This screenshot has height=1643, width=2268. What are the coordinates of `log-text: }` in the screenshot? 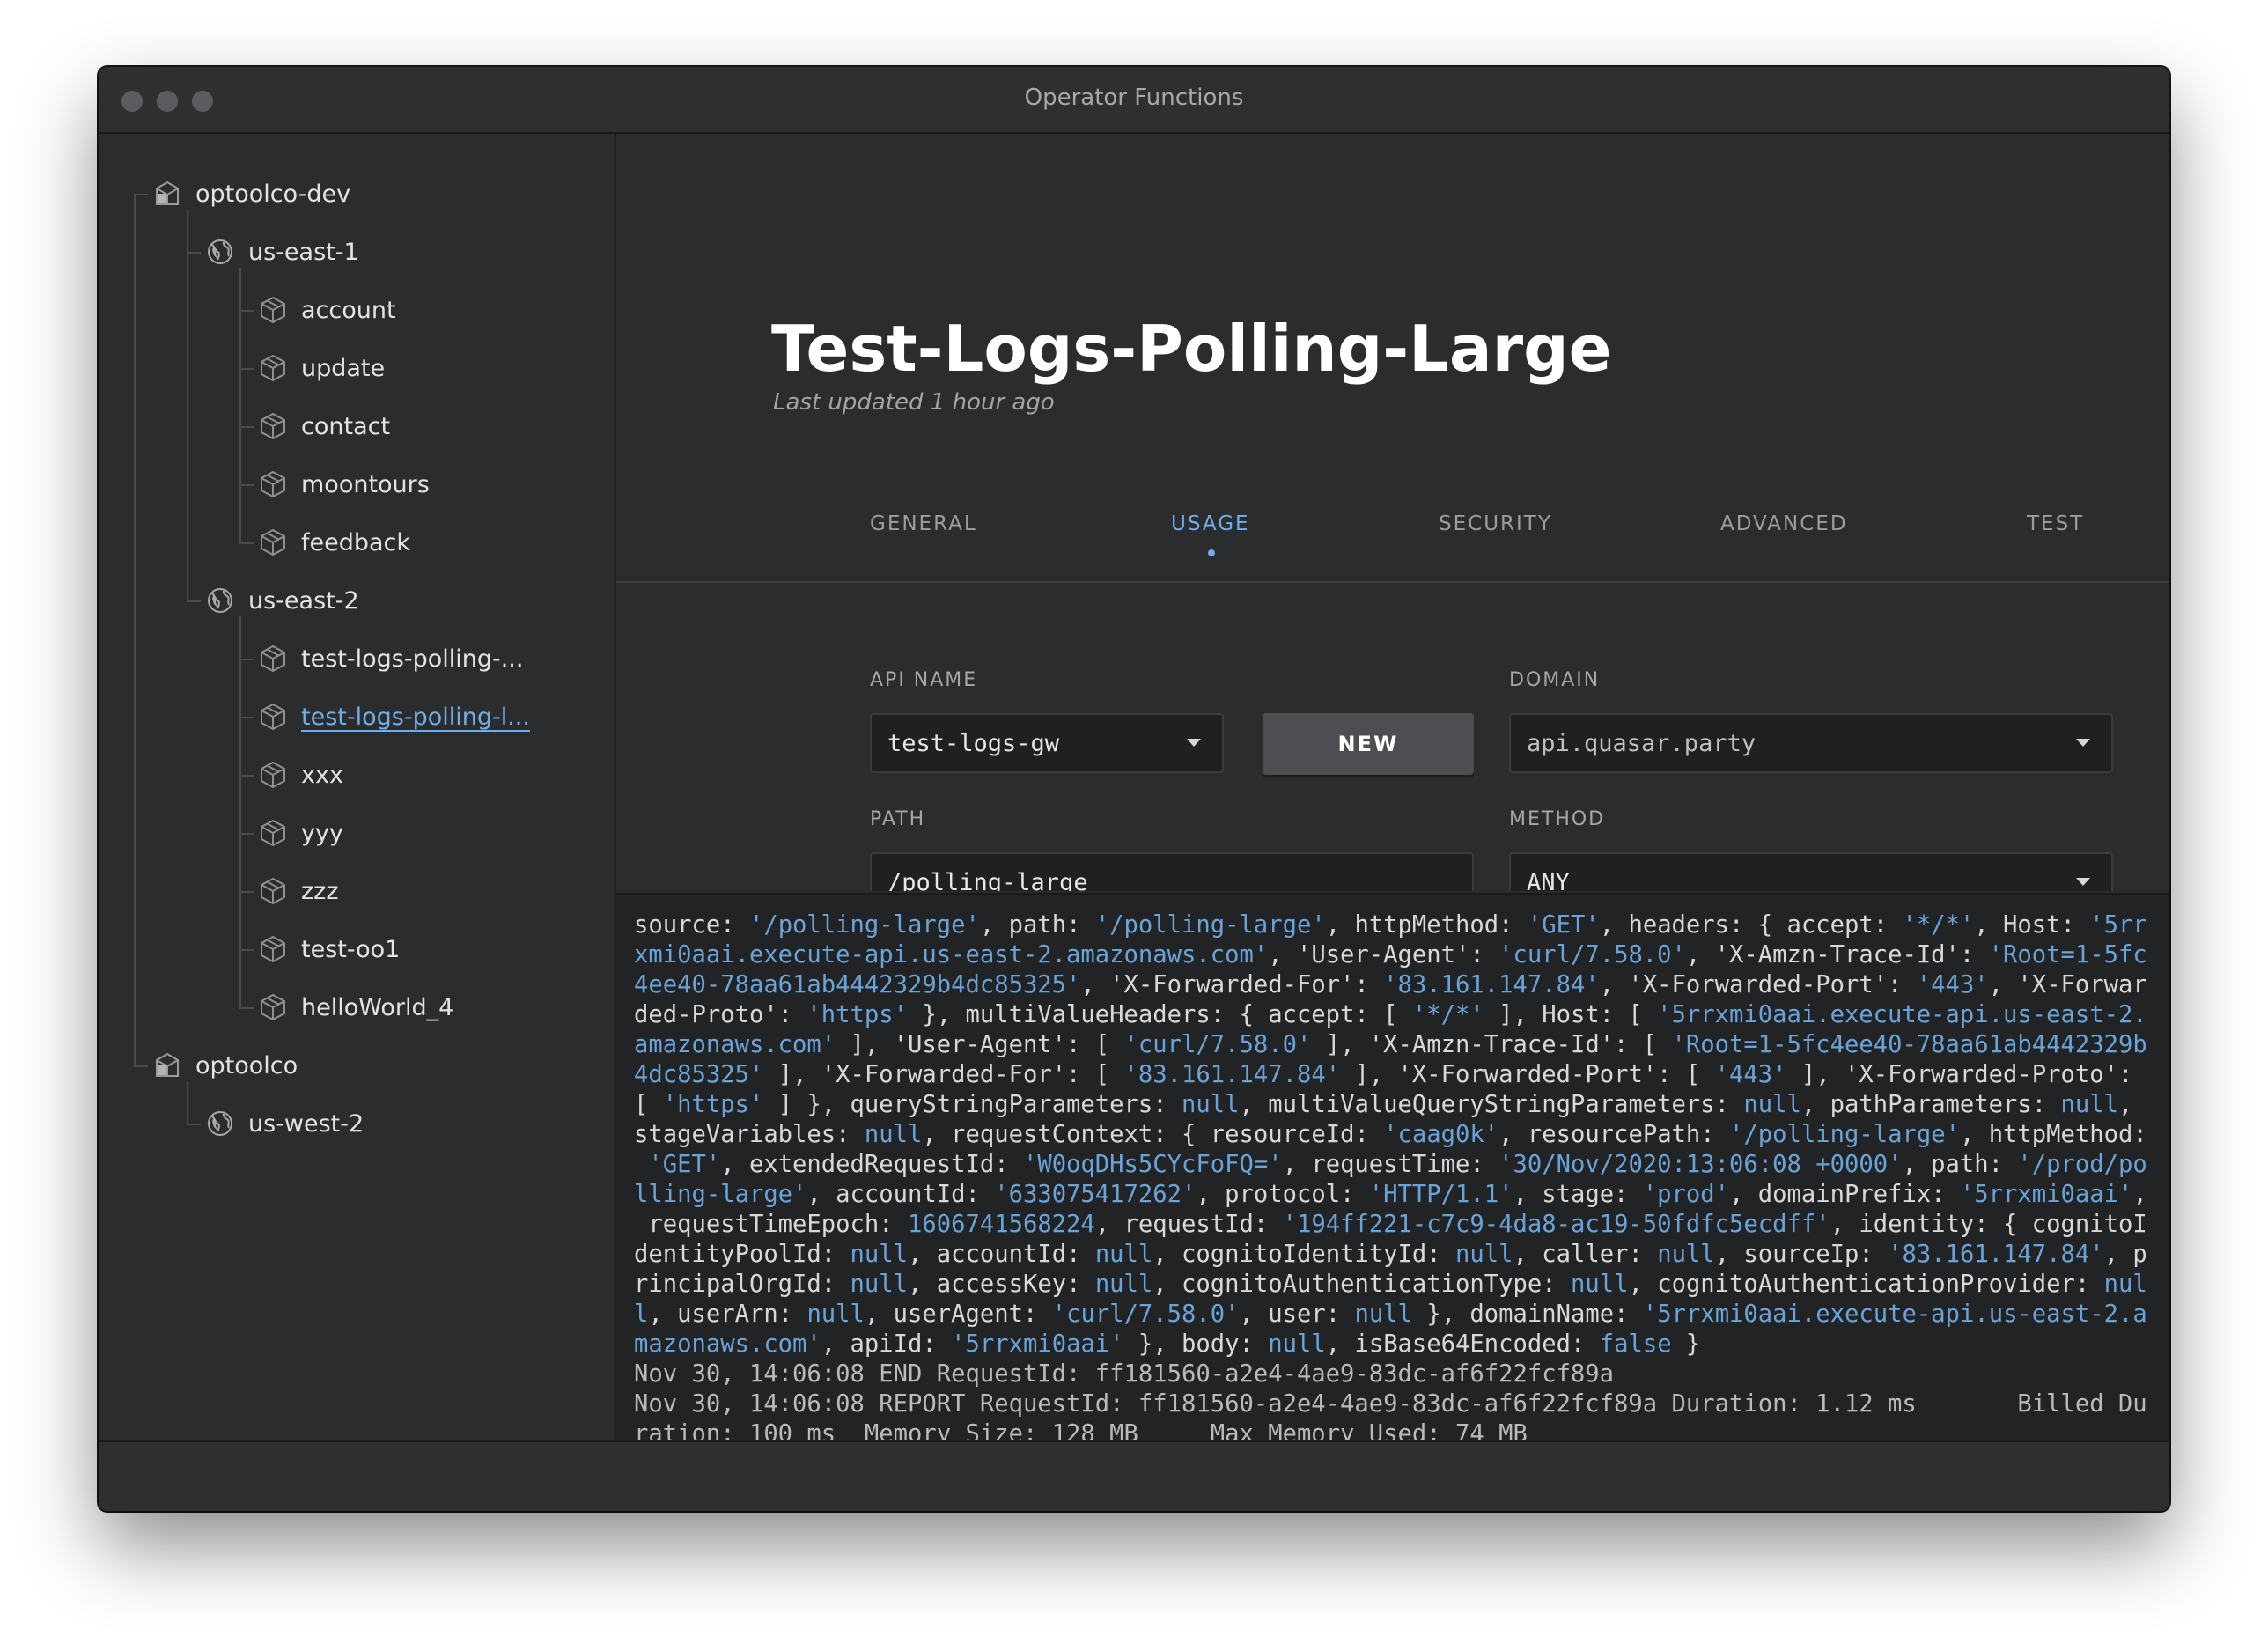 It's located at (1686, 1344).